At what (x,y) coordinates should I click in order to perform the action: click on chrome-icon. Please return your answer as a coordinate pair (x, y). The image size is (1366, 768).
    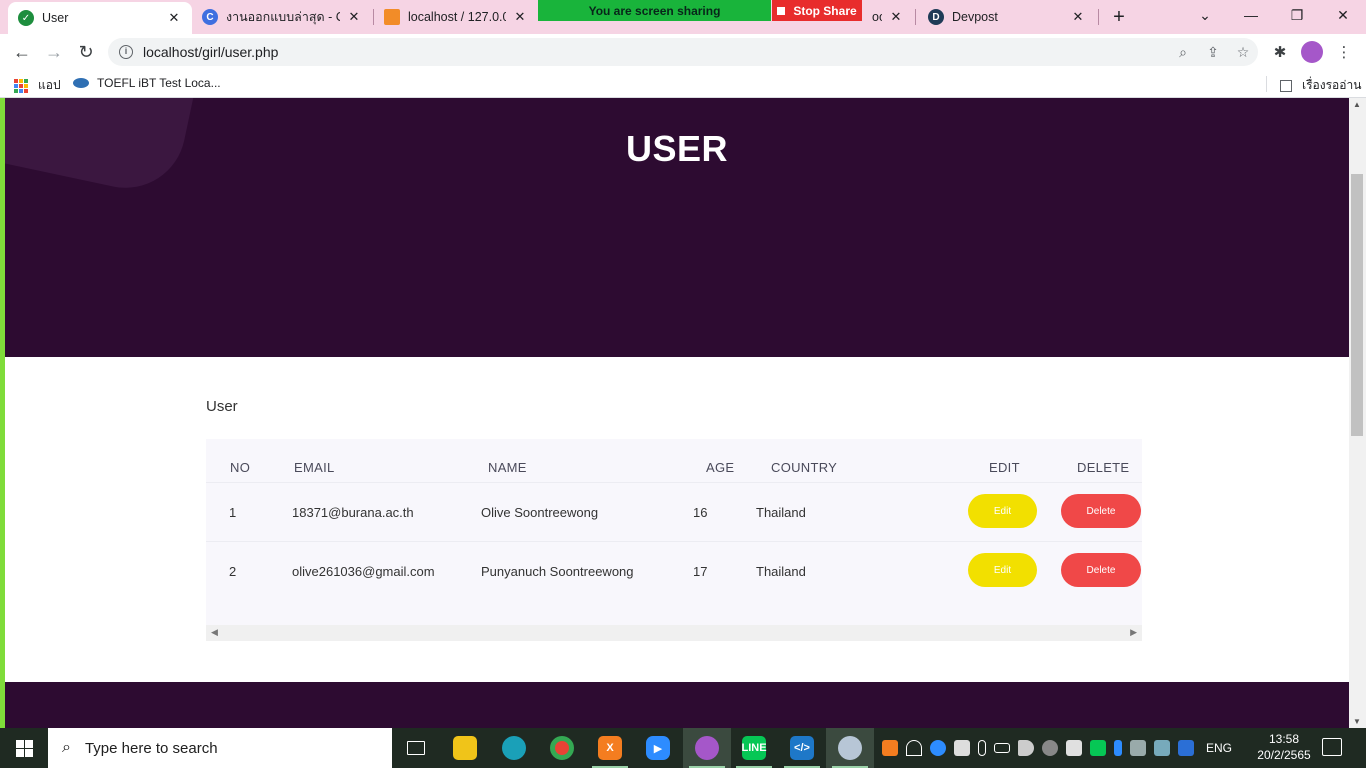
    Looking at the image, I should click on (562, 748).